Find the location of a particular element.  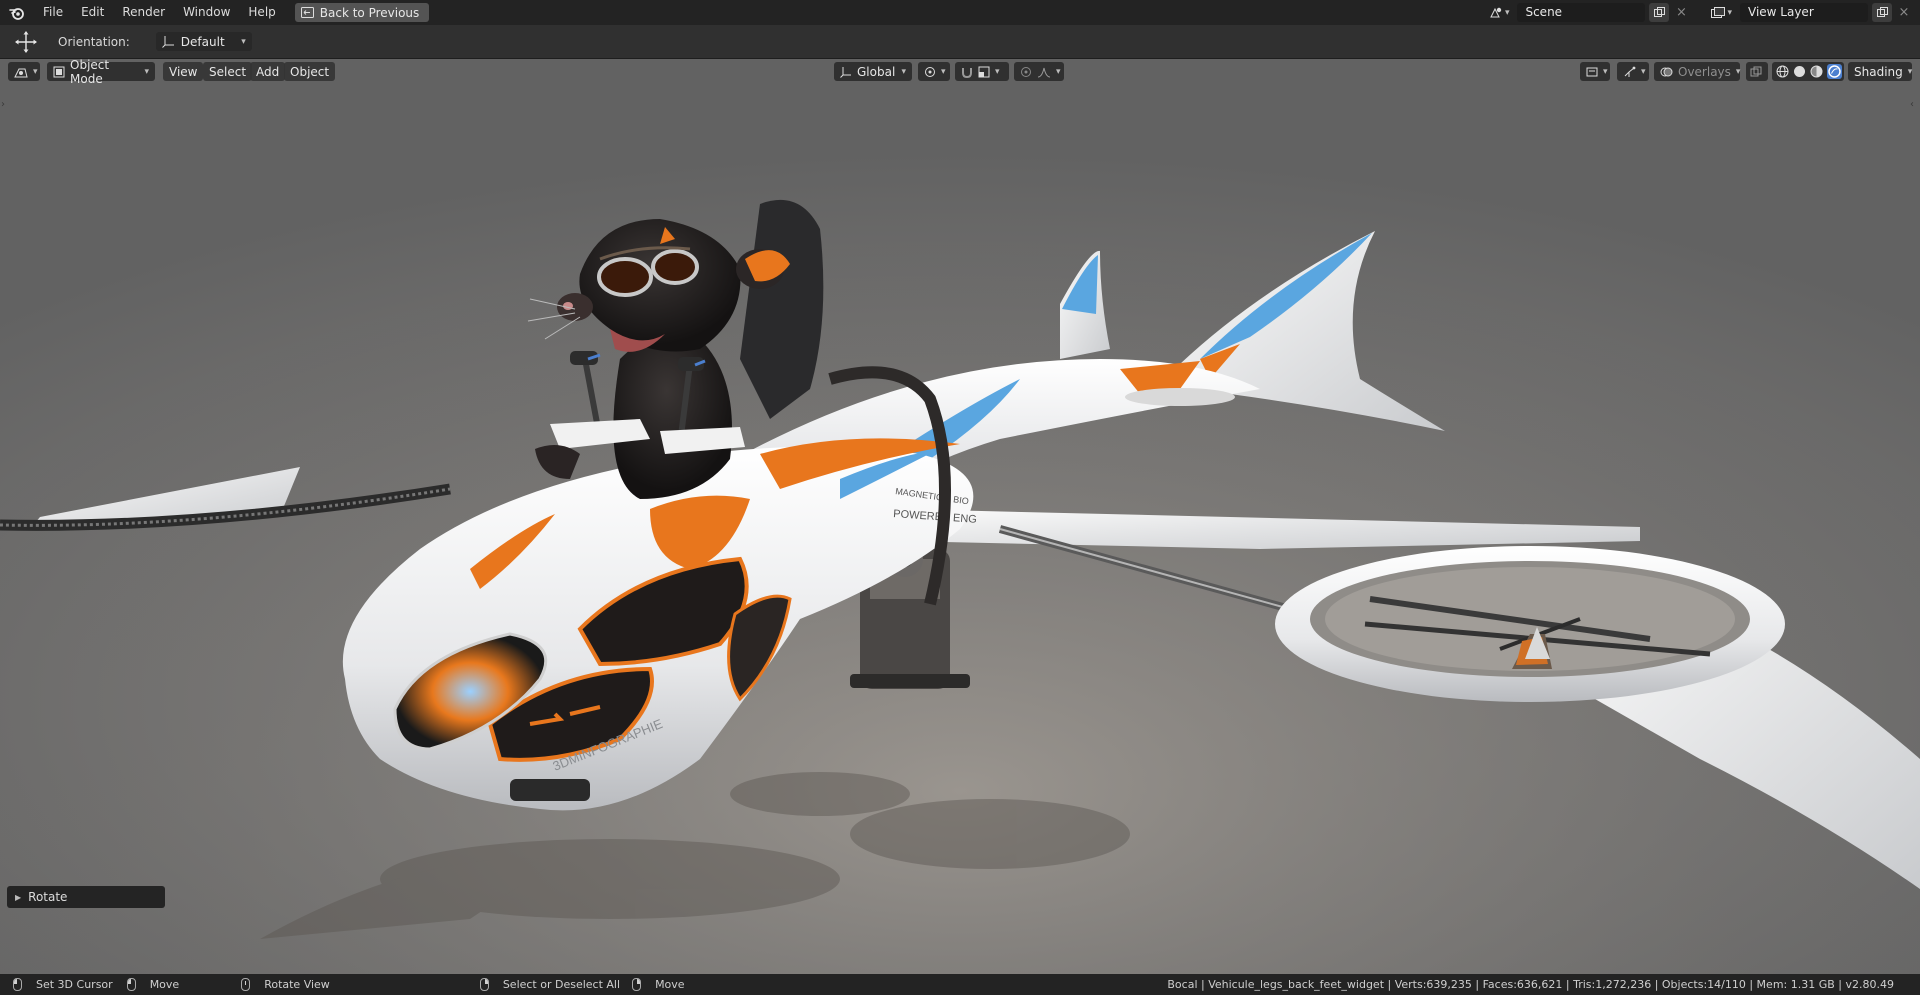

overlays-label: Overlays is located at coordinates (1704, 71).